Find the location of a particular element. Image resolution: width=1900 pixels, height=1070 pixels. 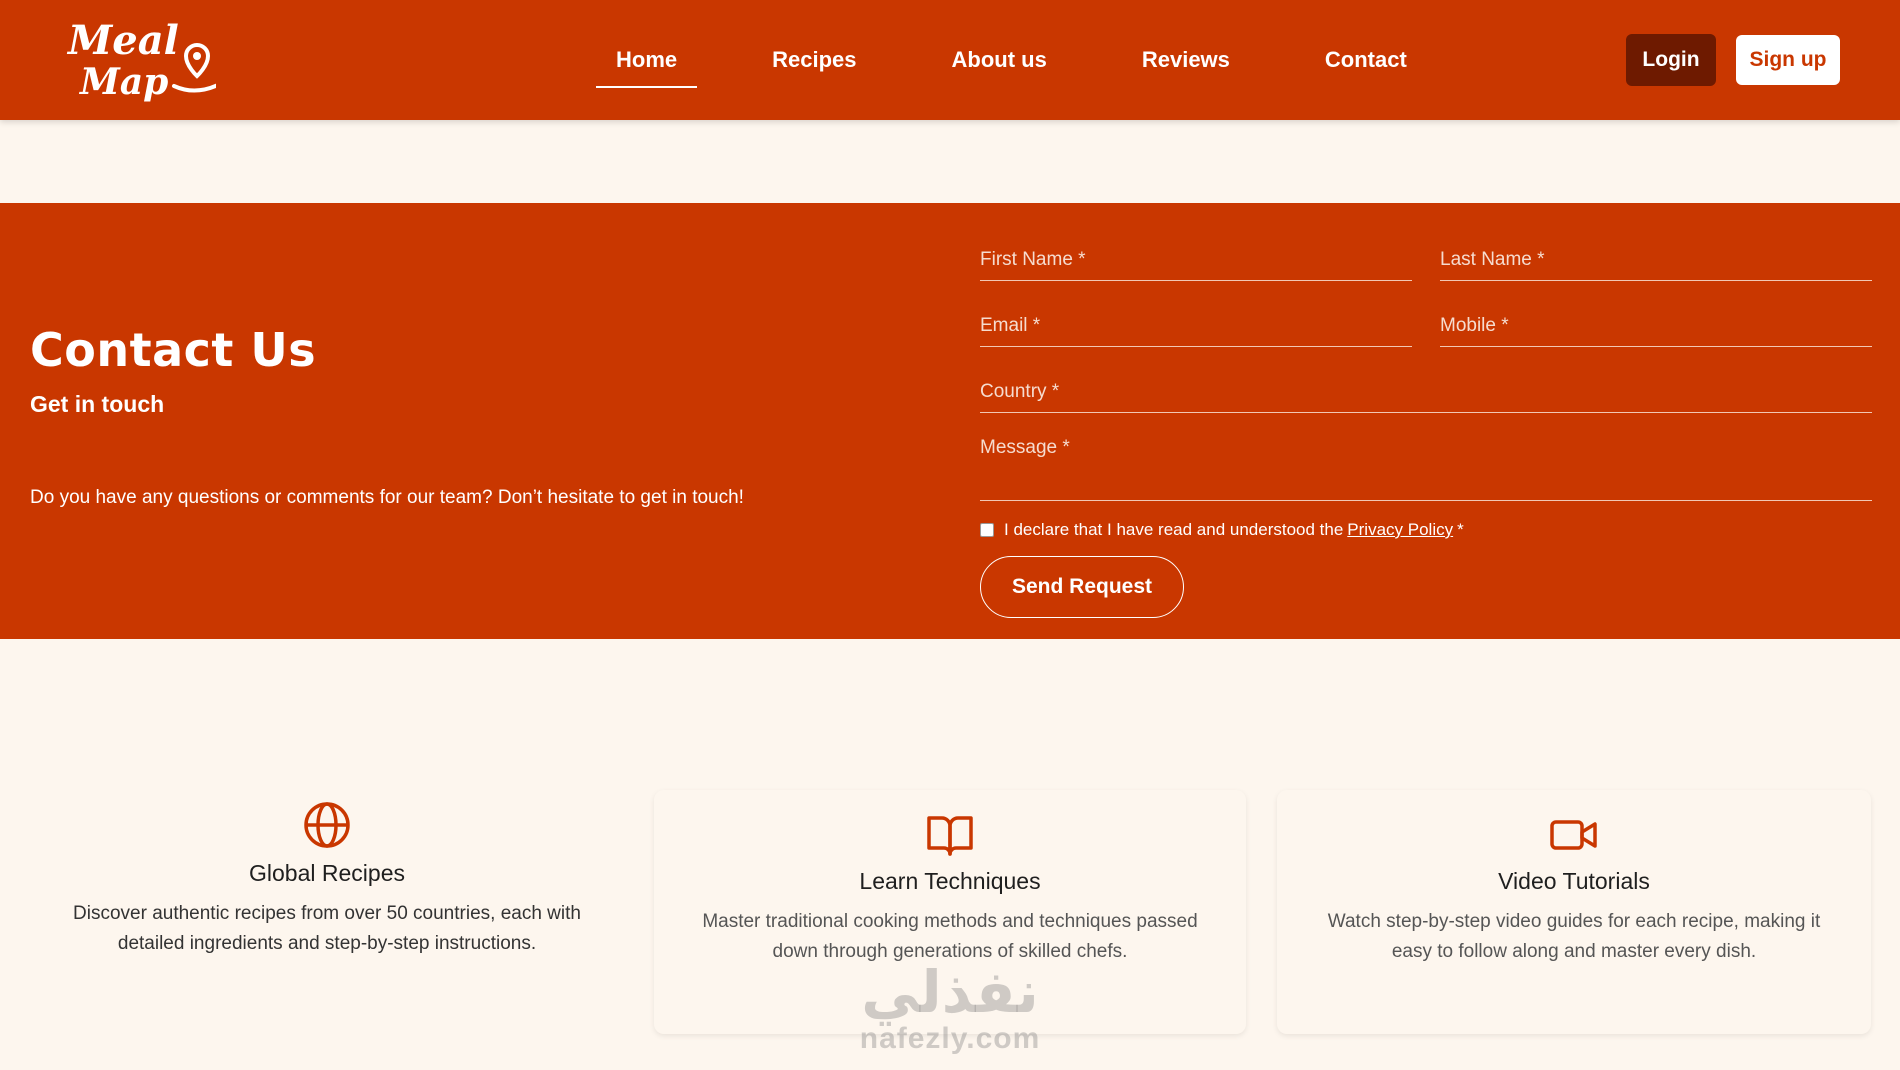

email-field is located at coordinates (1196, 323).